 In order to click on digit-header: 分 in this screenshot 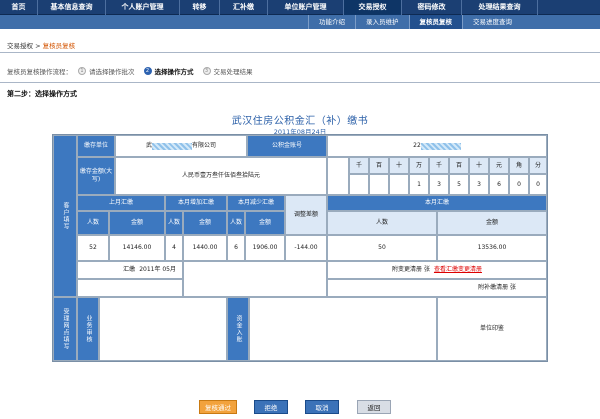, I will do `click(538, 165)`.